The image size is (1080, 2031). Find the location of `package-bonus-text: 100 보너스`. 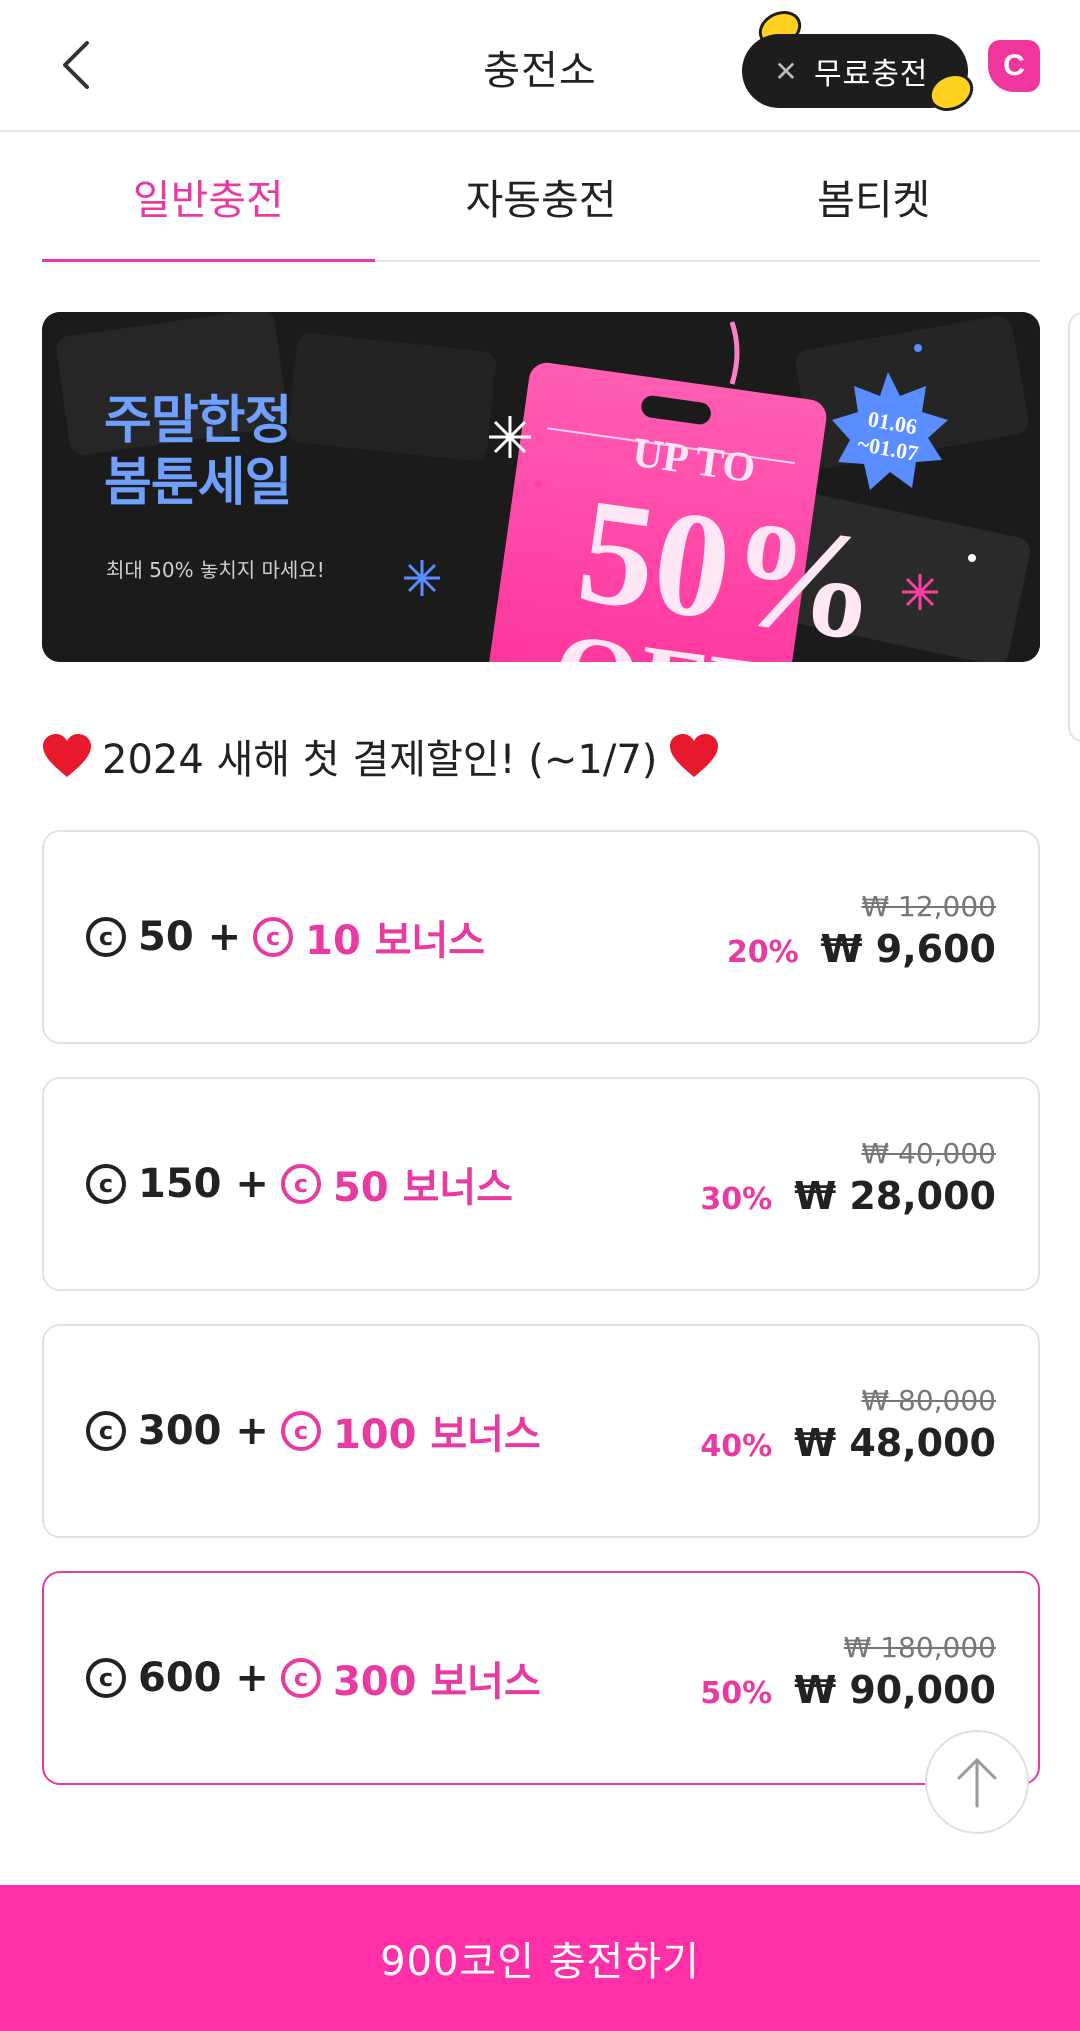

package-bonus-text: 100 보너스 is located at coordinates (436, 1435).